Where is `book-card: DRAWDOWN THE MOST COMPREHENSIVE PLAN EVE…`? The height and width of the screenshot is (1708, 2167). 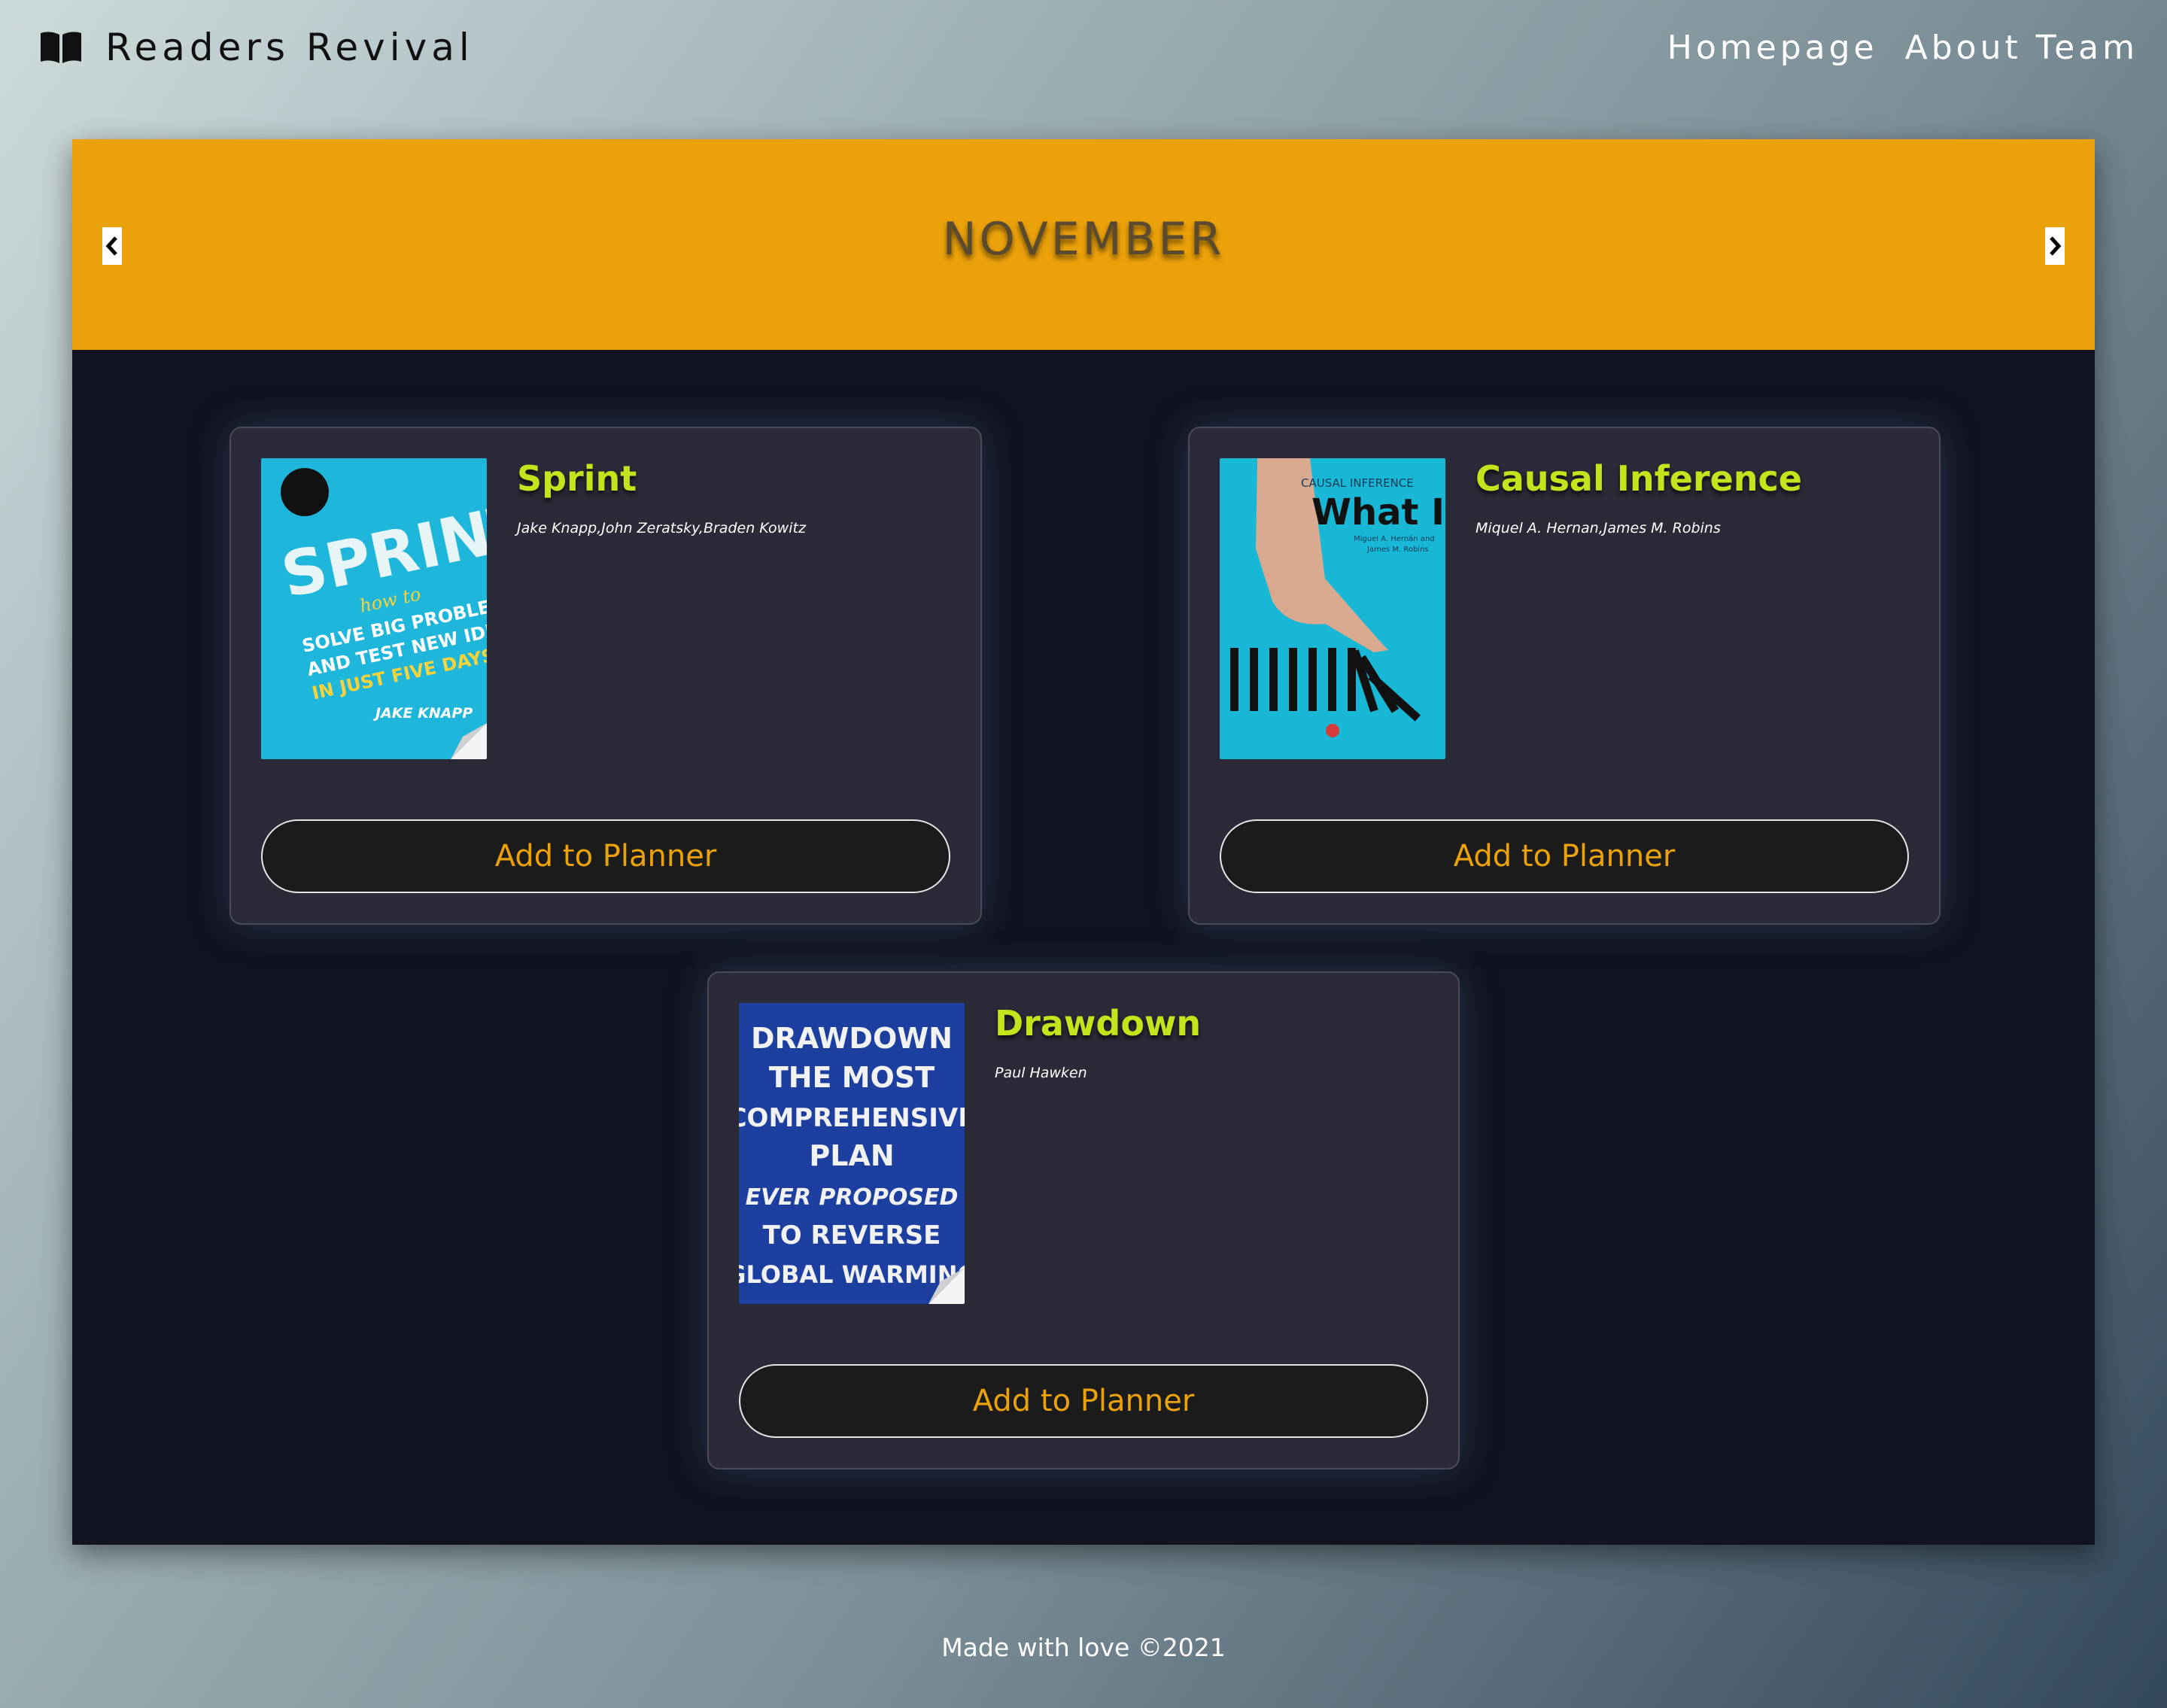 book-card: DRAWDOWN THE MOST COMPREHENSIVE PLAN EVE… is located at coordinates (1083, 1220).